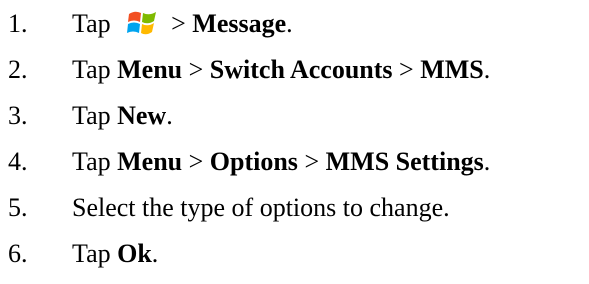  Describe the element at coordinates (134, 253) in the screenshot. I see `menu-term-ok: Ok` at that location.